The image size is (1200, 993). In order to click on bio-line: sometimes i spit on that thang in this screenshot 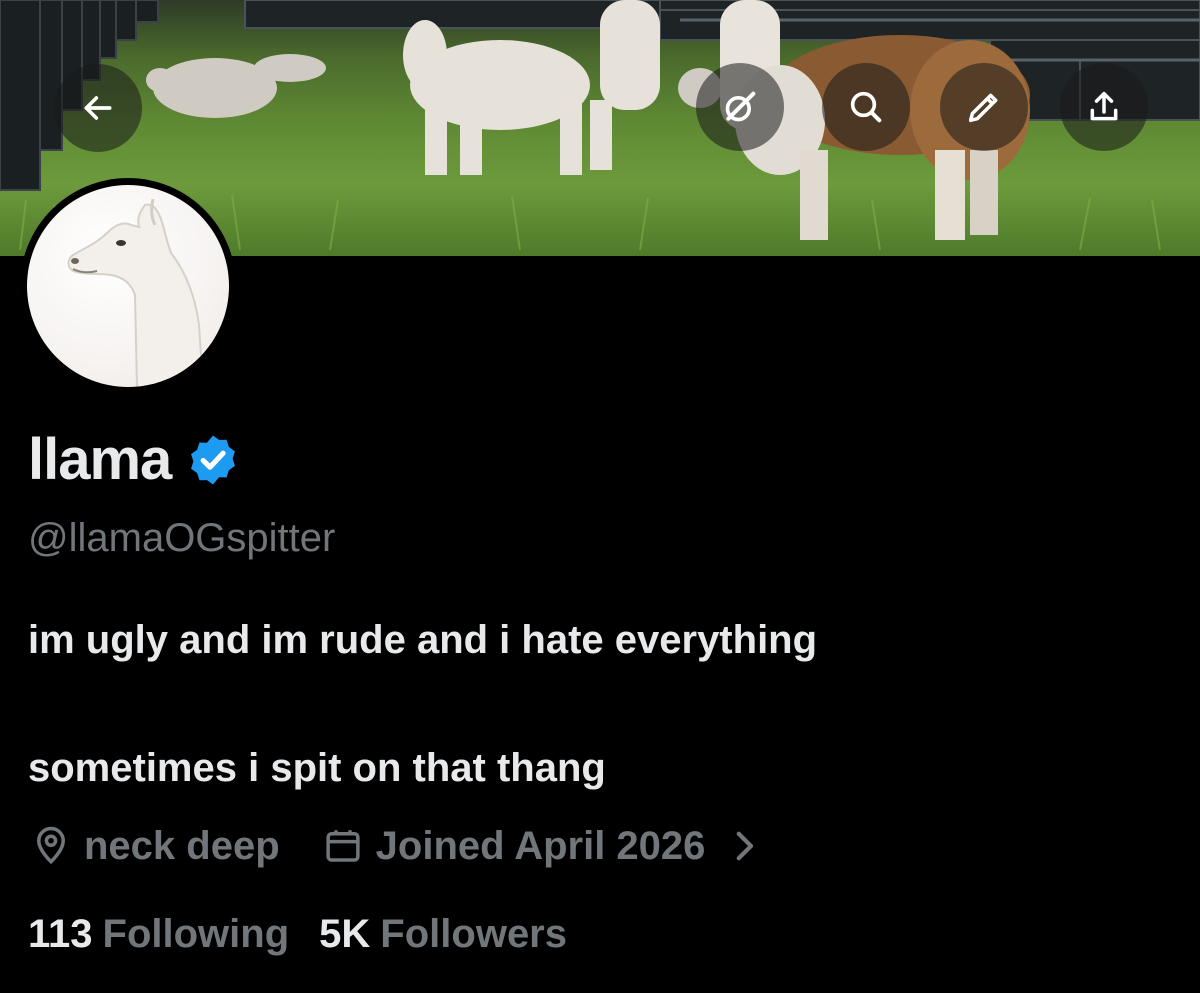, I will do `click(317, 768)`.